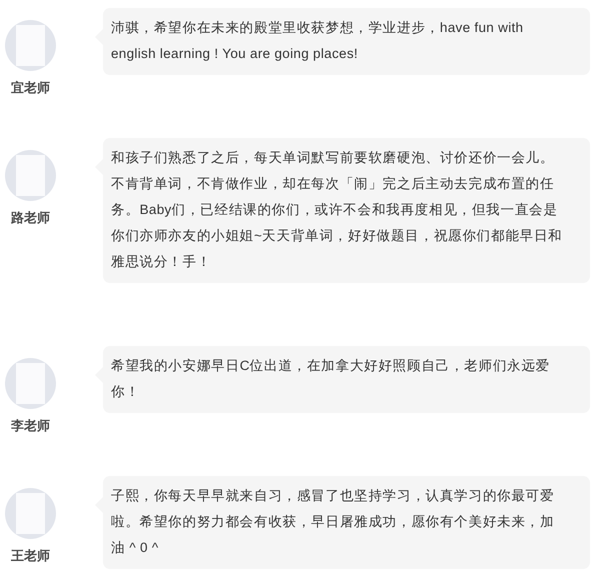 This screenshot has width=603, height=570. What do you see at coordinates (346, 379) in the screenshot?
I see `message-bubble: 希望我的小安娜早日C位出道，在加拿大好好照顾自己，老师们永远爱你！` at bounding box center [346, 379].